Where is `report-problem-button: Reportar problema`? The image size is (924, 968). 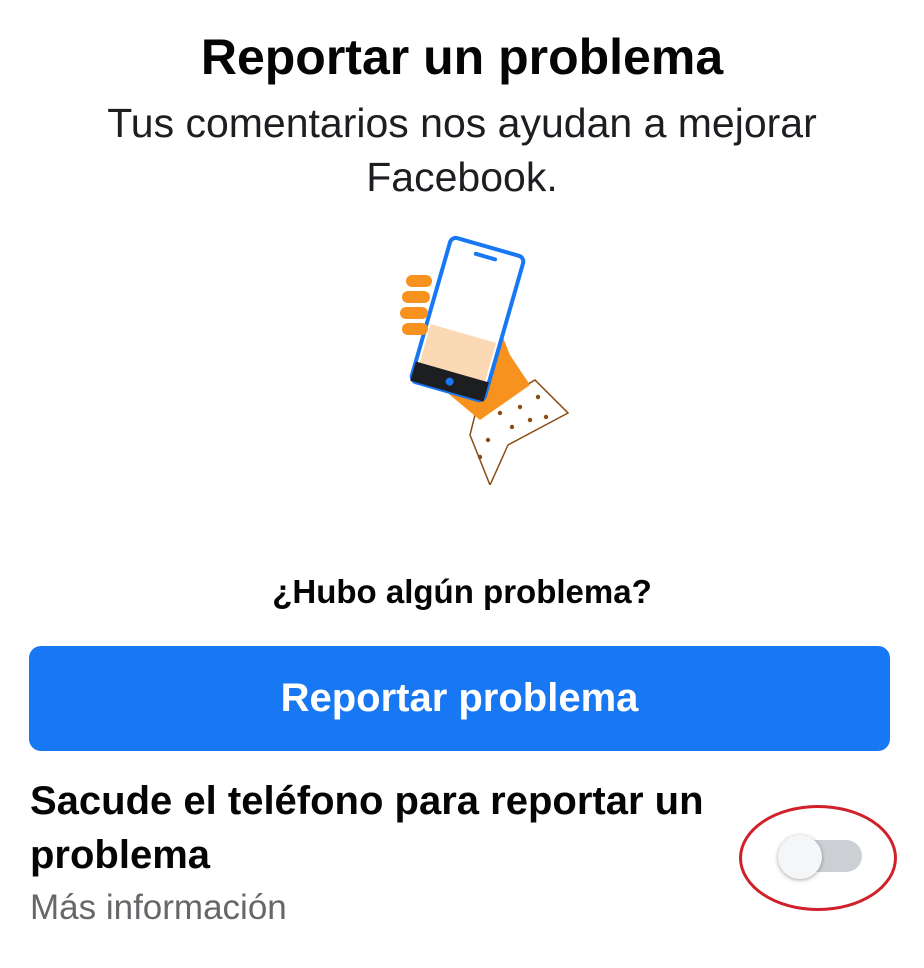 report-problem-button: Reportar problema is located at coordinates (459, 698).